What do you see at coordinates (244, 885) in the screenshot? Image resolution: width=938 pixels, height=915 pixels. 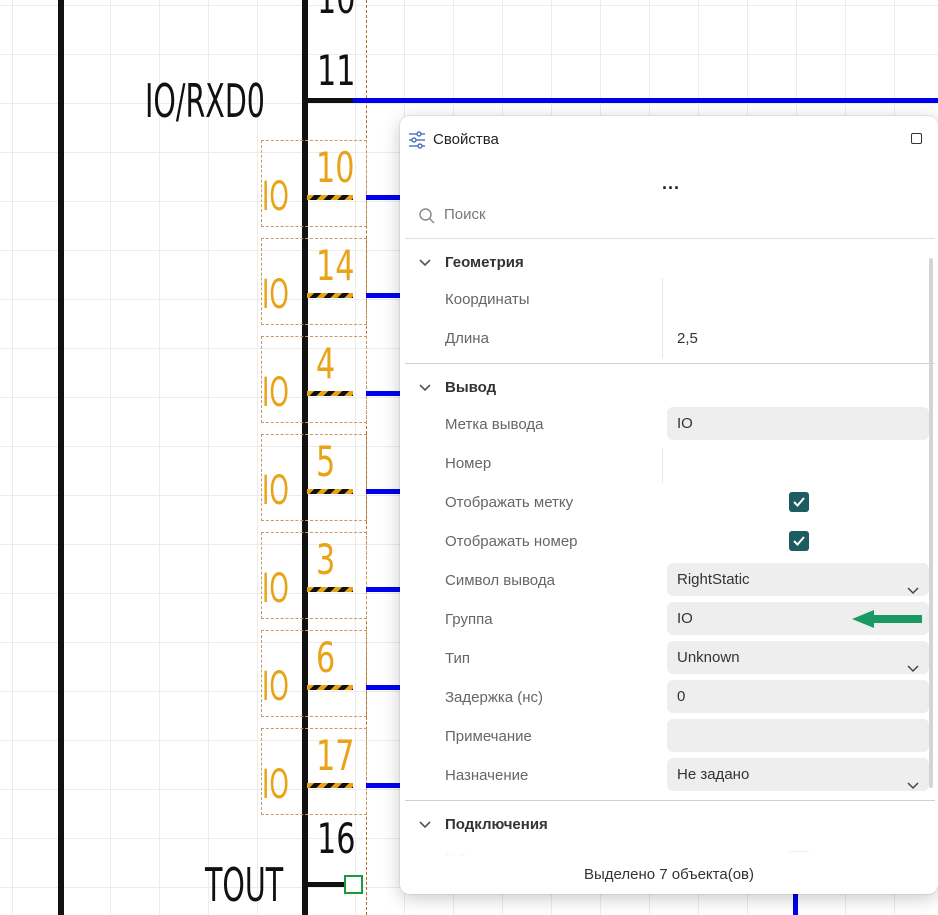 I see `pin-label-tout: TOUT` at bounding box center [244, 885].